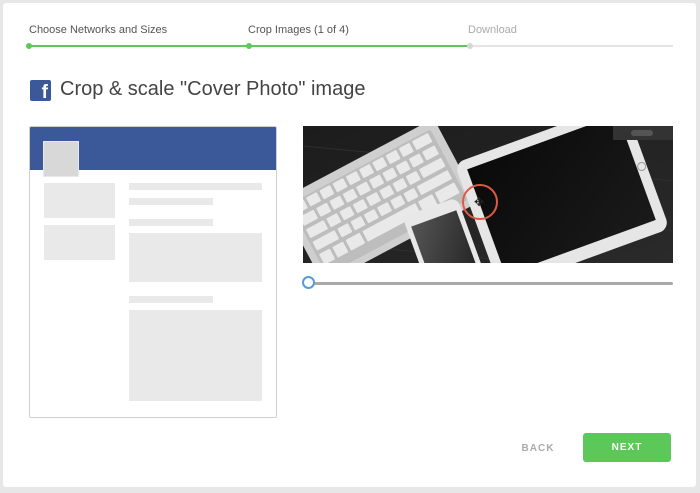 This screenshot has width=700, height=493. What do you see at coordinates (213, 89) in the screenshot?
I see `page-title: Crop & scale "Cover Photo" image` at bounding box center [213, 89].